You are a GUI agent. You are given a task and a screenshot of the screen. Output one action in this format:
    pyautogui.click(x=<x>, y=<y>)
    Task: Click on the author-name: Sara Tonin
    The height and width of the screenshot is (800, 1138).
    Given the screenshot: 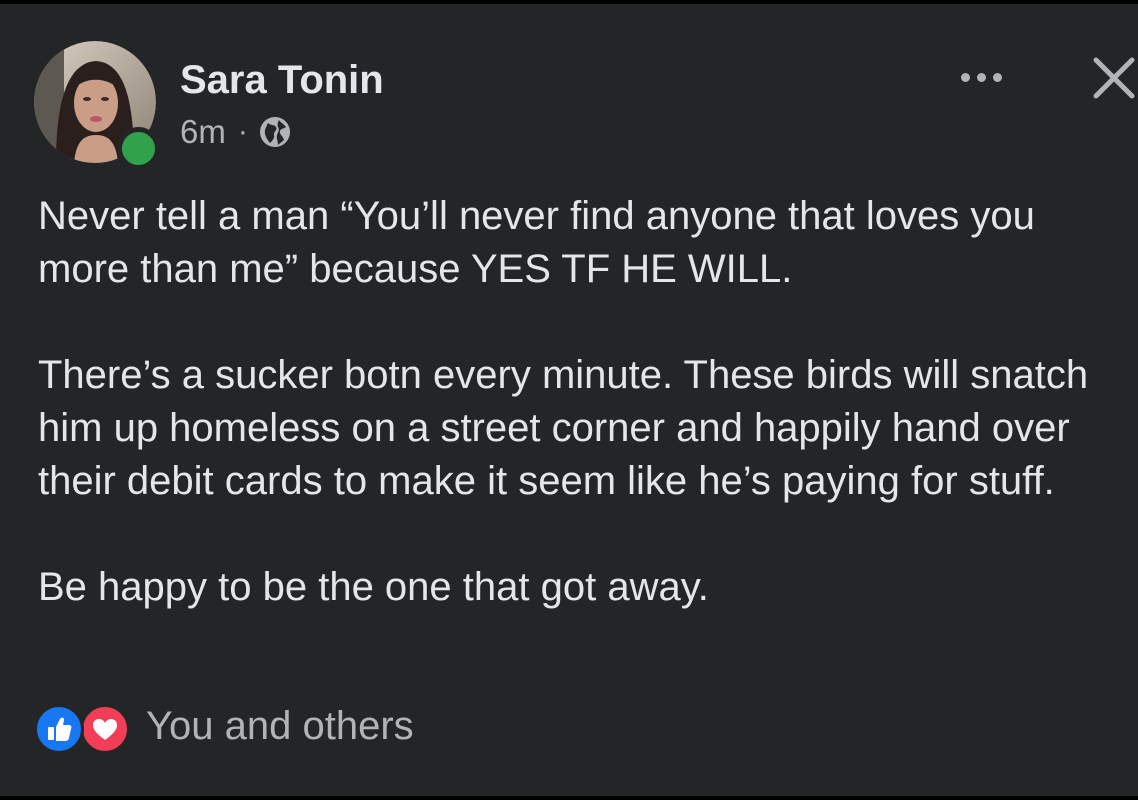 What is the action you would take?
    pyautogui.click(x=282, y=80)
    